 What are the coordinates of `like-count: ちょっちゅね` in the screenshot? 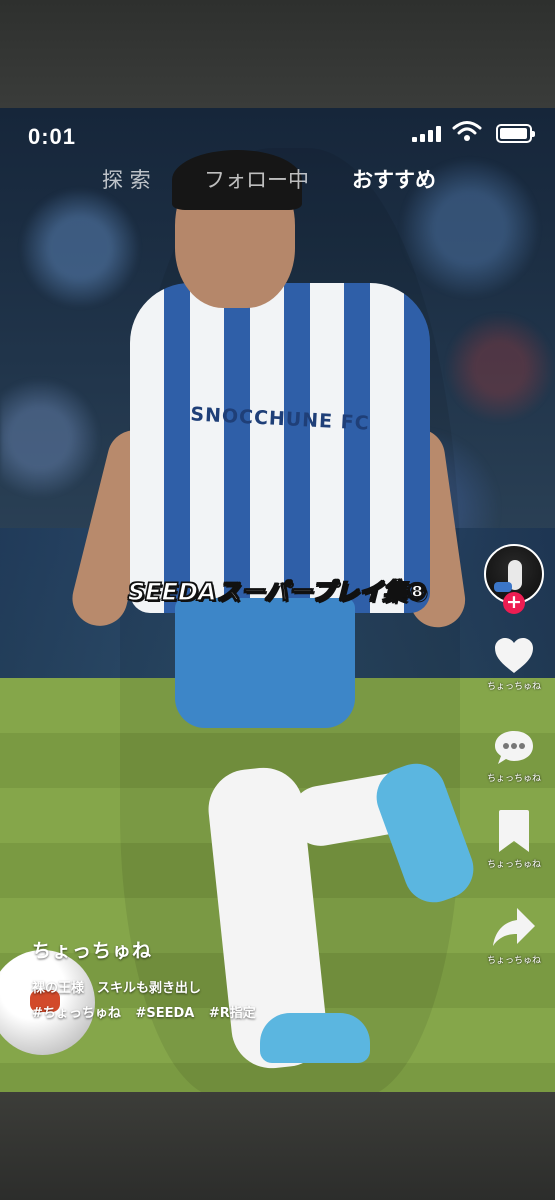 It's located at (513, 687).